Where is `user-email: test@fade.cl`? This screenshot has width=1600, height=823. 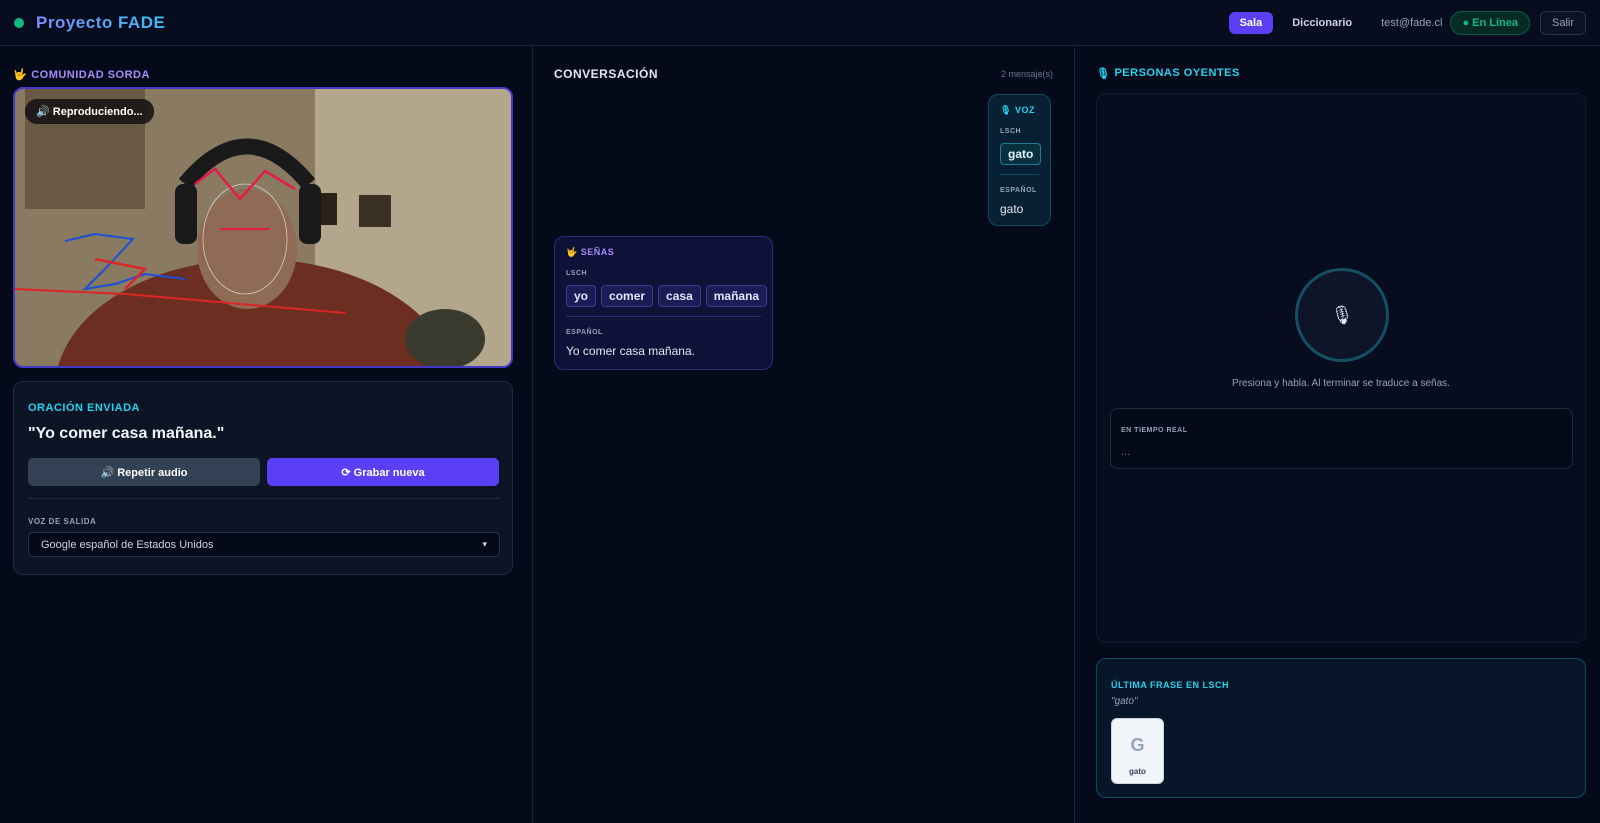 user-email: test@fade.cl is located at coordinates (1412, 22).